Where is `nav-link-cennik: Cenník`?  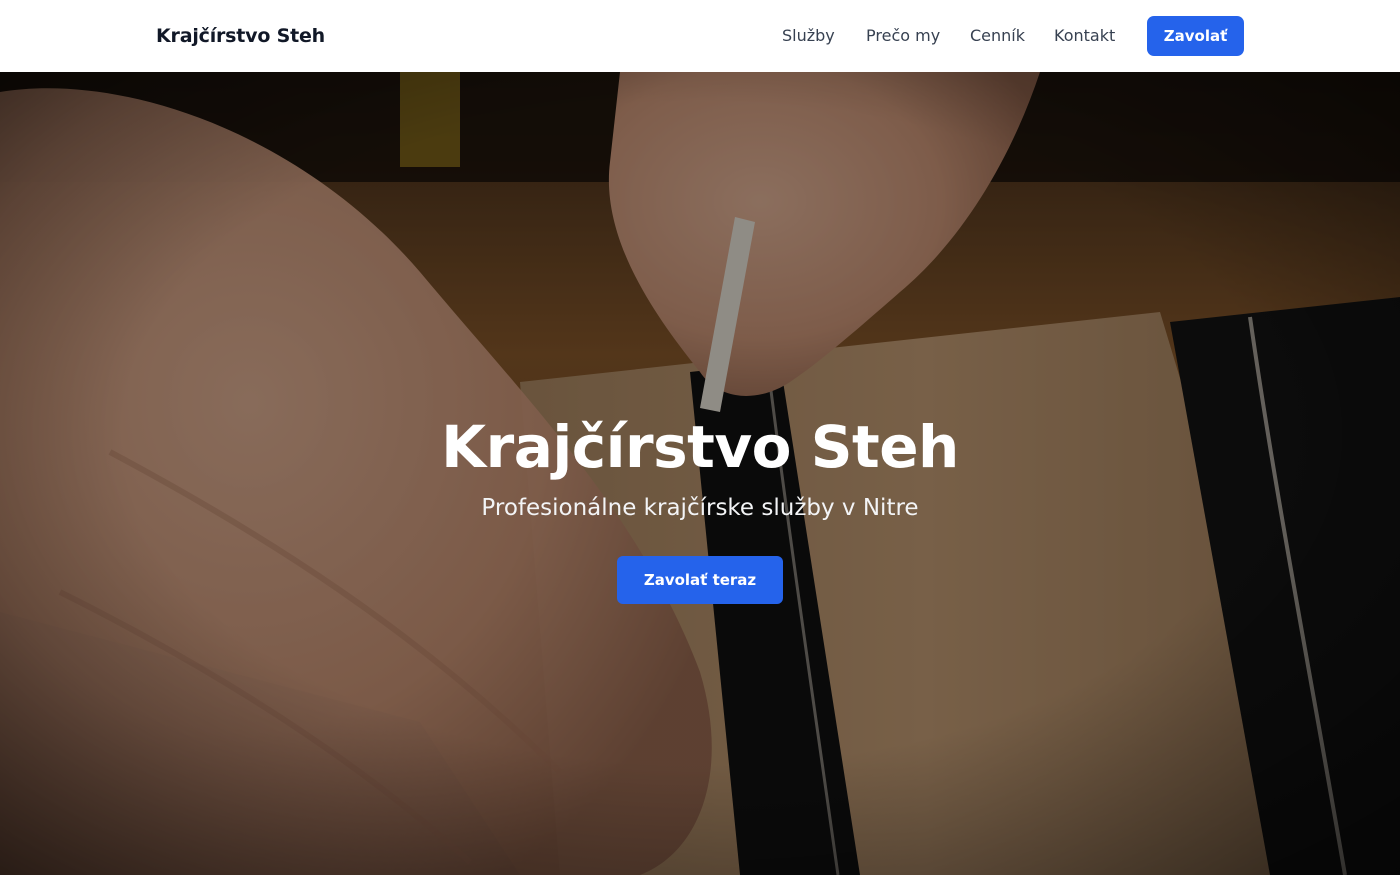 nav-link-cennik: Cenník is located at coordinates (997, 36).